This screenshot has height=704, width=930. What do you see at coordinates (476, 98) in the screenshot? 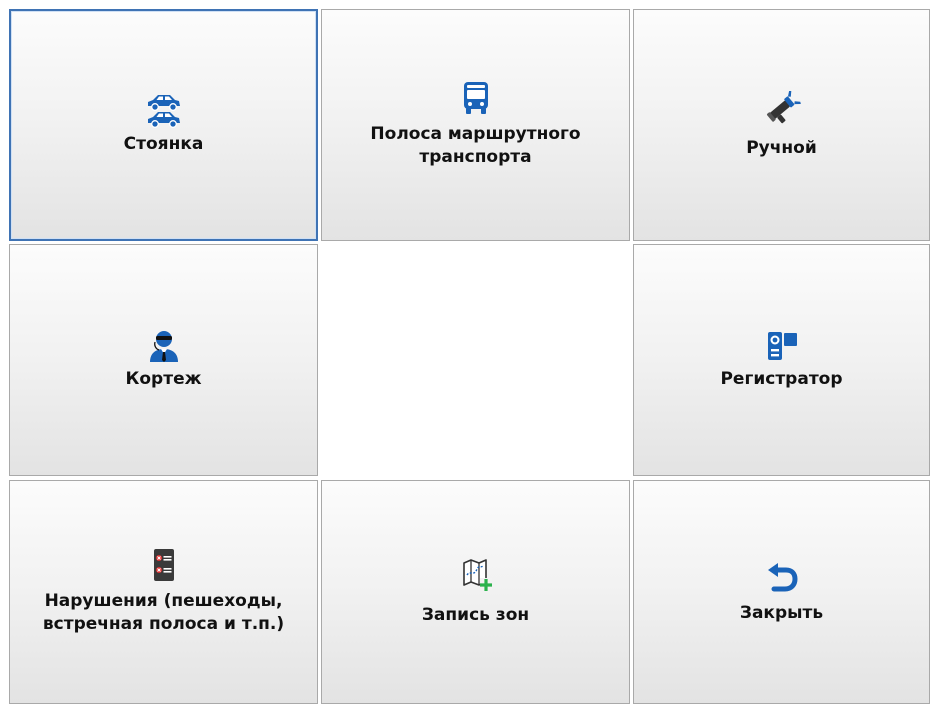
I see `bus-icon` at bounding box center [476, 98].